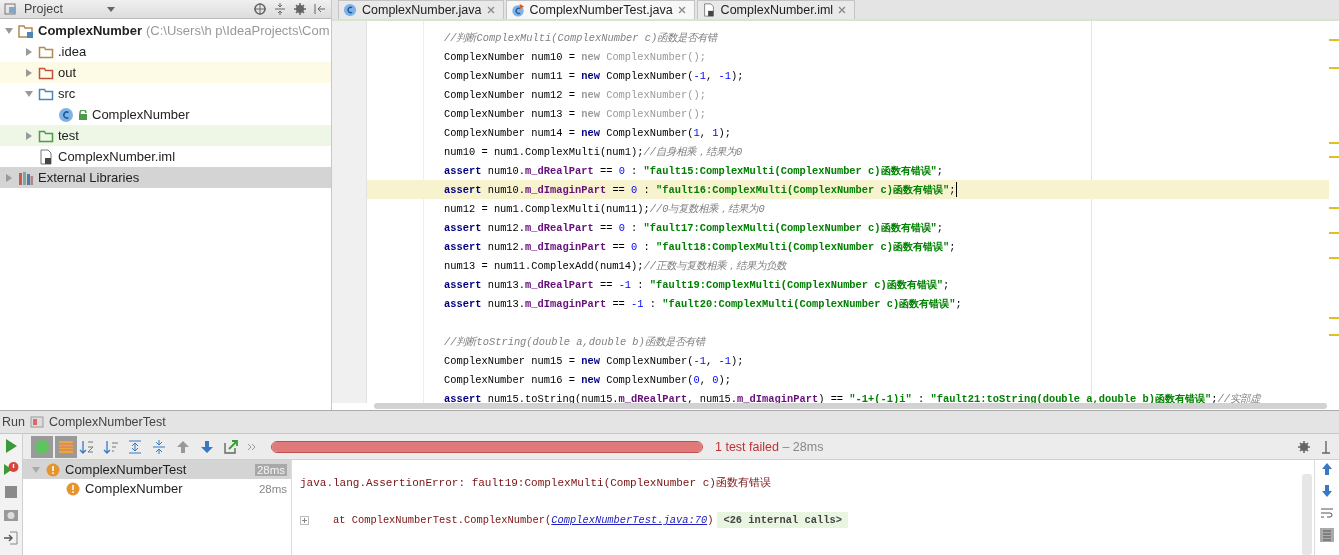 The height and width of the screenshot is (555, 1339). Describe the element at coordinates (594, 75) in the screenshot. I see `code-line: ComplexNumber num11 = new ComplexNumber(-1, -1);` at that location.